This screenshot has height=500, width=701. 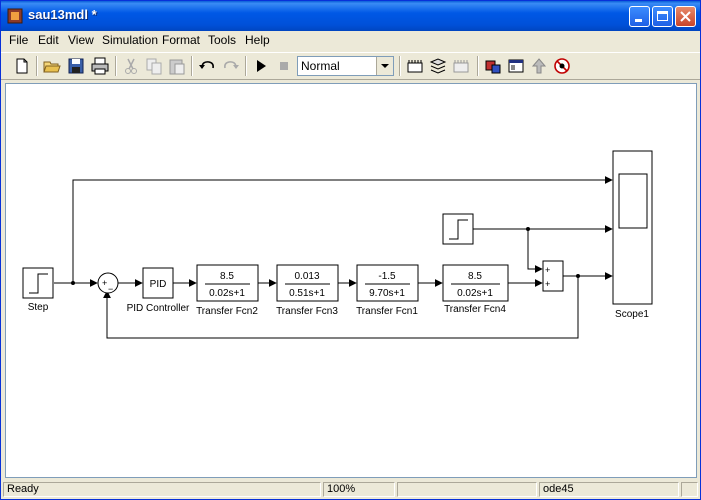 I want to click on minimize-button, so click(x=639, y=16).